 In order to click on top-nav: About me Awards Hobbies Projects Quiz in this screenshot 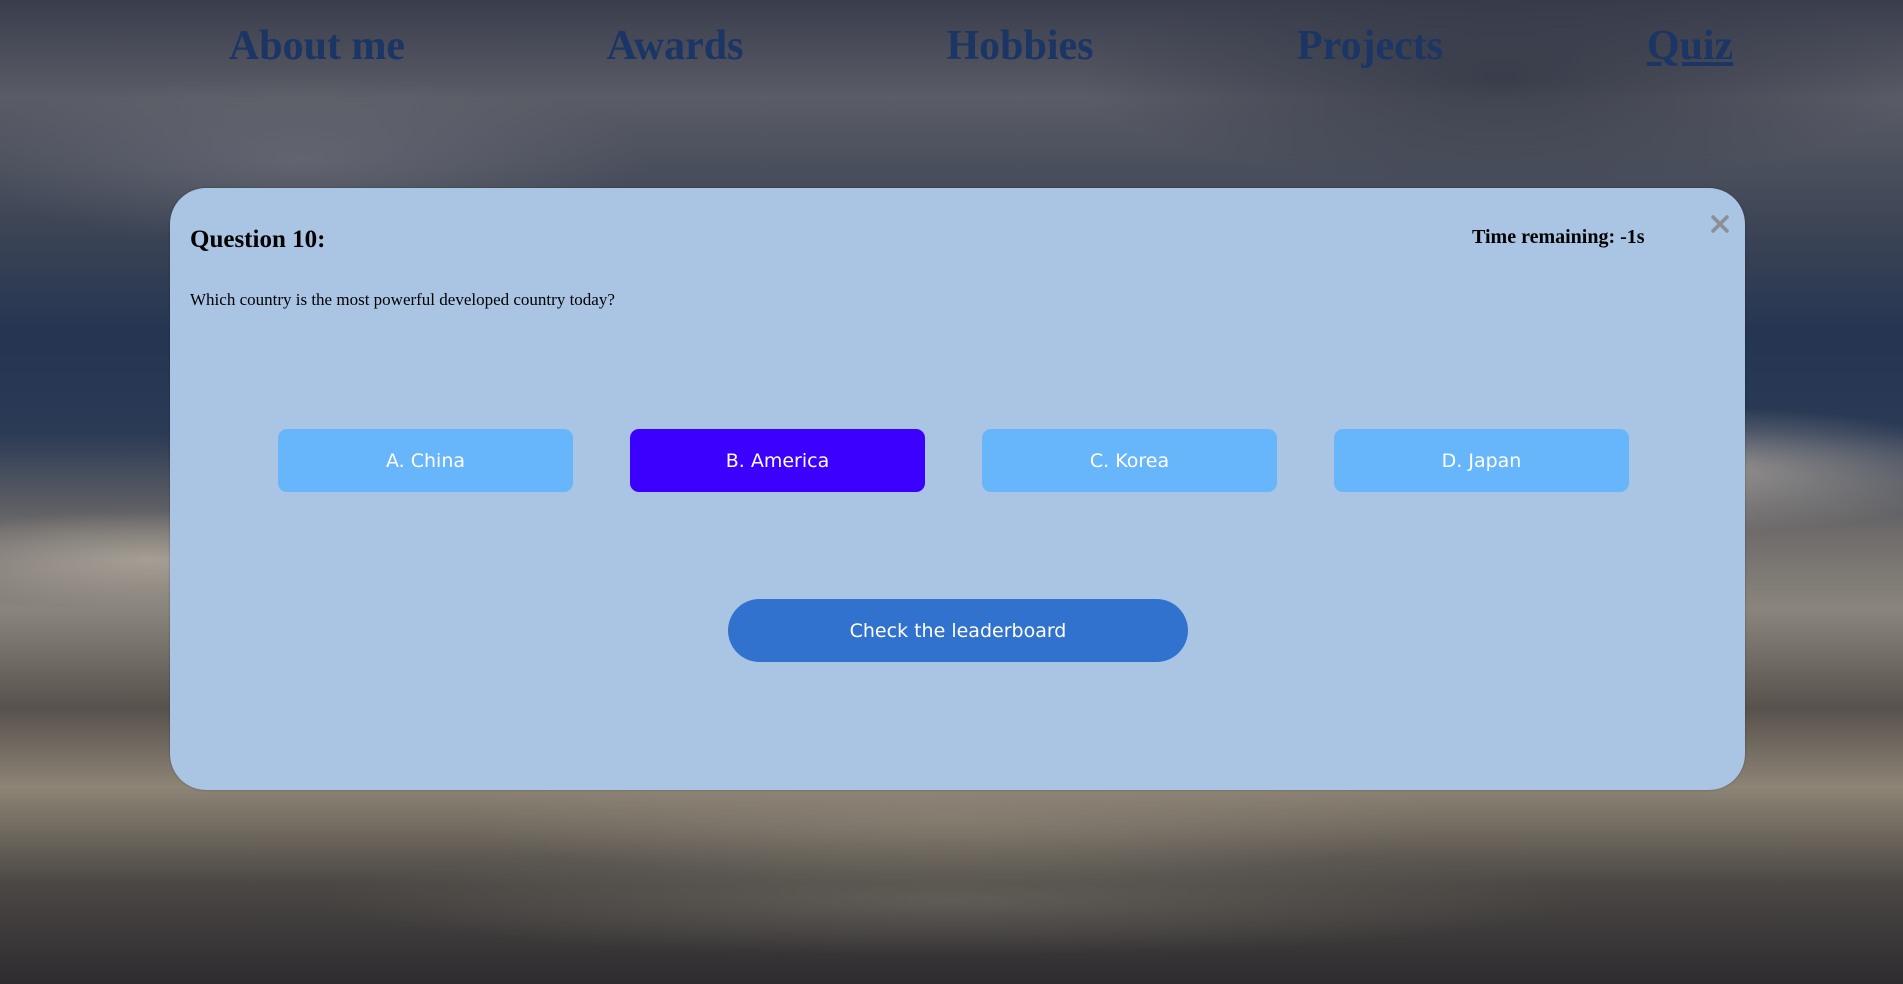, I will do `click(951, 45)`.